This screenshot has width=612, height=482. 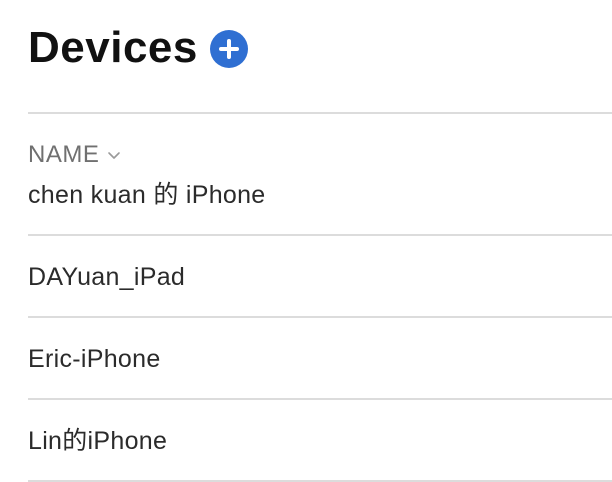 What do you see at coordinates (64, 154) in the screenshot?
I see `column-header-label: NAME` at bounding box center [64, 154].